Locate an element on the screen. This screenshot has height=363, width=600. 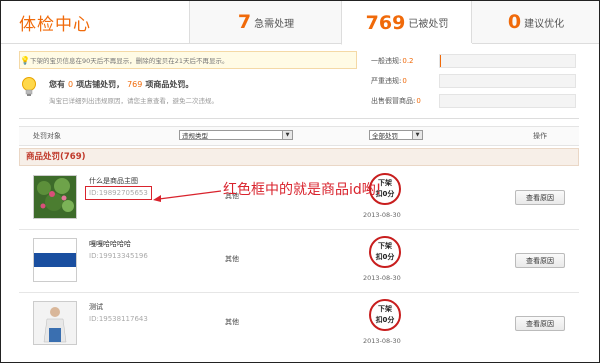
punished-count: 769 is located at coordinates (385, 22).